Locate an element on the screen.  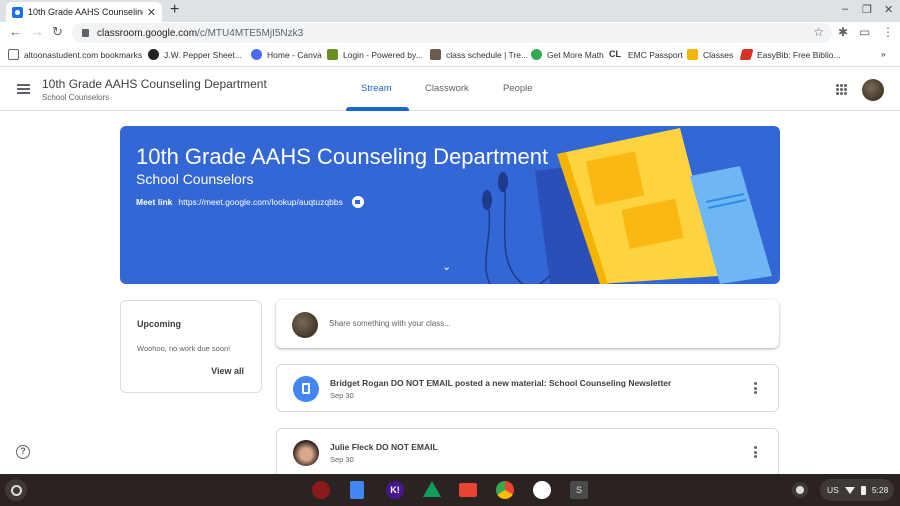
tab-title: 10th Grade AAHS Counseling De is located at coordinates (85, 12).